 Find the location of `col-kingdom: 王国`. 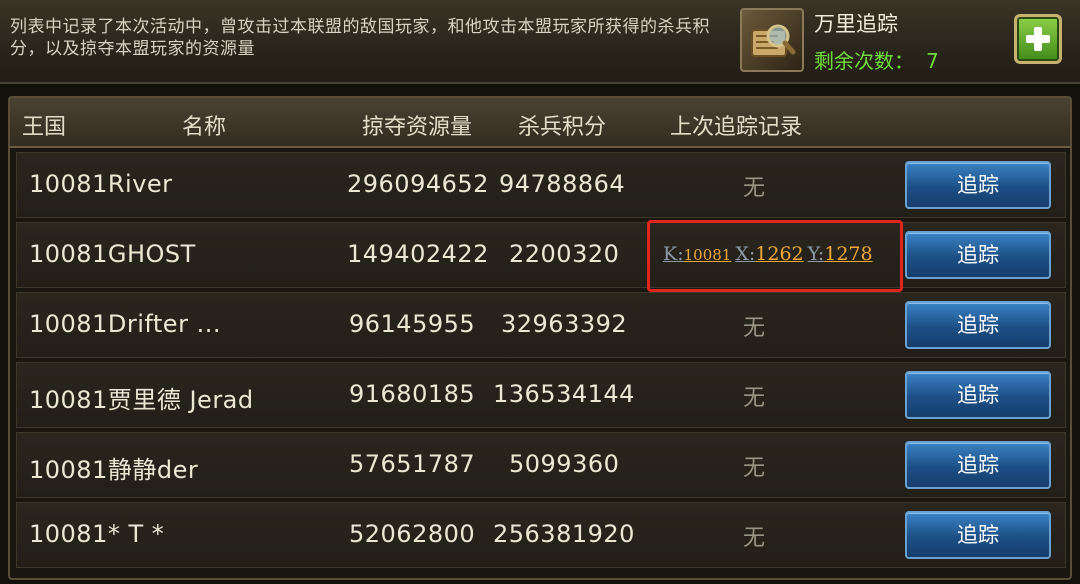

col-kingdom: 王国 is located at coordinates (44, 127).